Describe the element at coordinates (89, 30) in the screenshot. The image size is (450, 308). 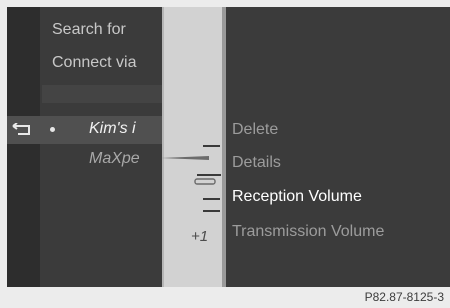
I see `menu-item-search: Search for` at that location.